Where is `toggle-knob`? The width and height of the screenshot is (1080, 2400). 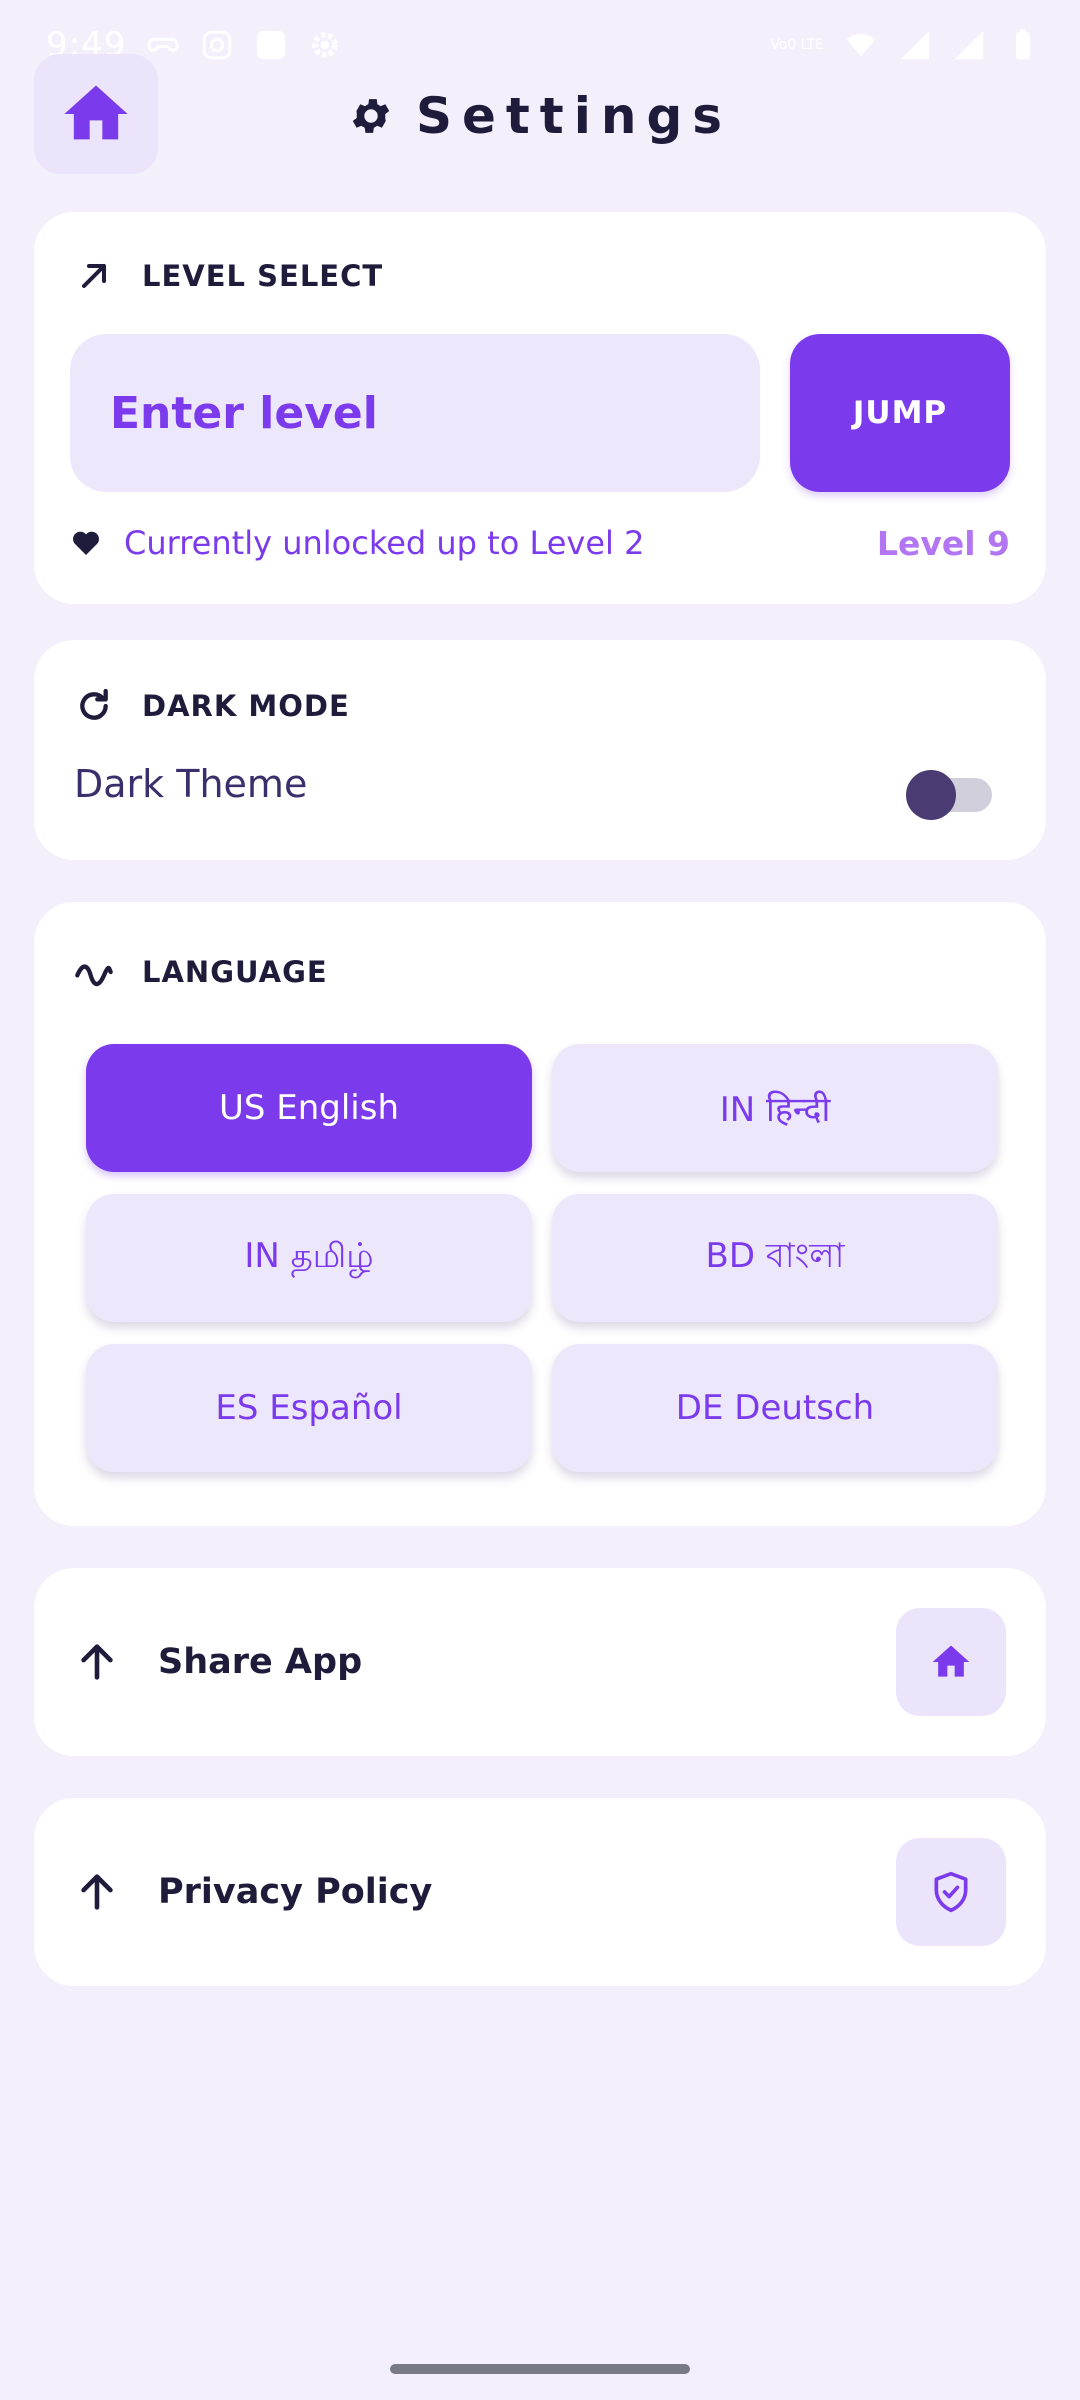 toggle-knob is located at coordinates (931, 795).